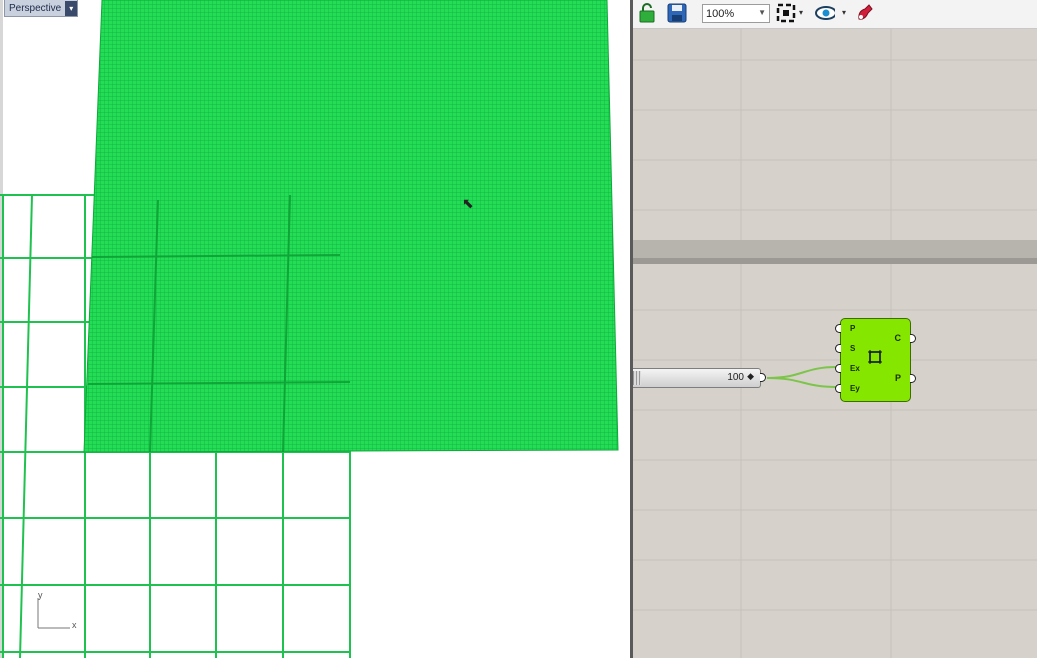 This screenshot has height=658, width=1037. I want to click on output-label-c: C, so click(898, 338).